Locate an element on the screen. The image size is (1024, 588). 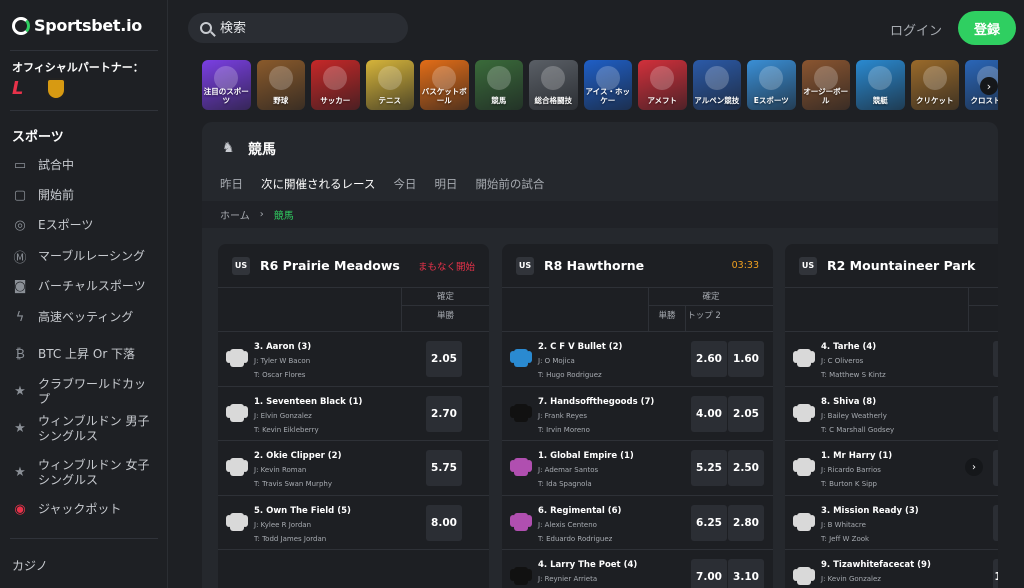
runner-name: 9. Tizawhitefacecat (9) is located at coordinates (876, 565).